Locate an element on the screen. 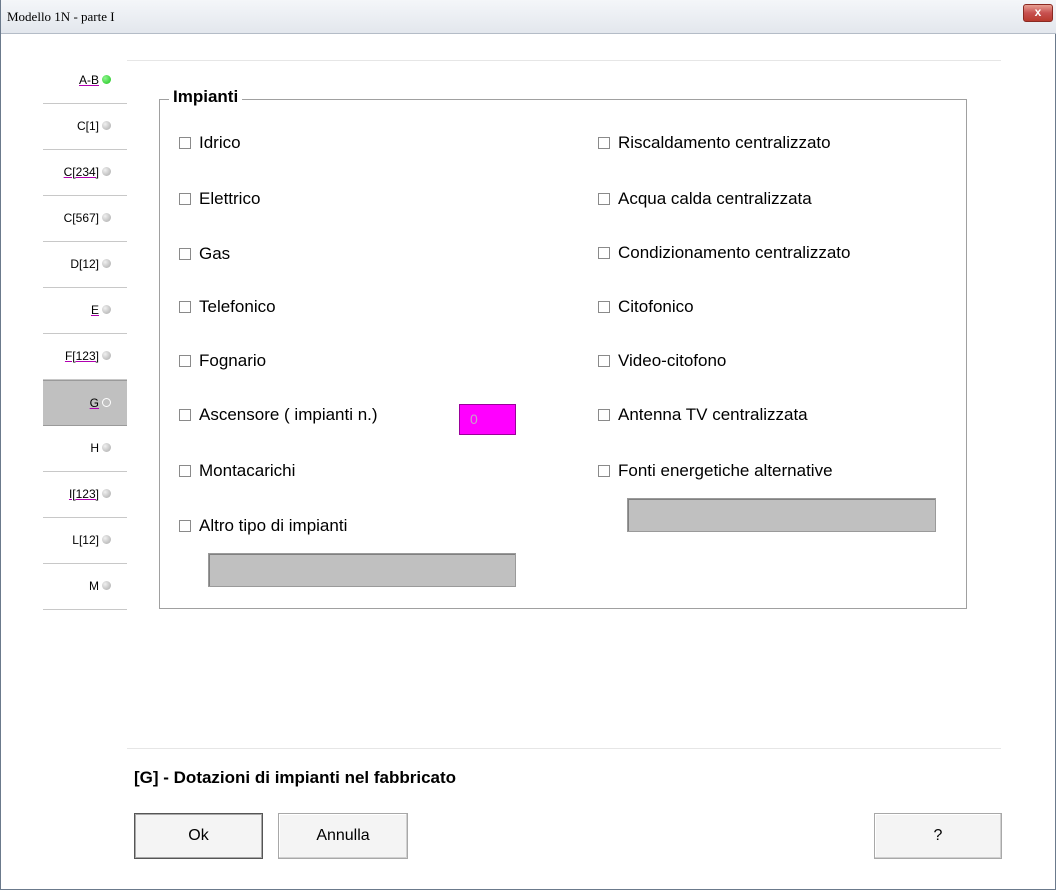  tab-g: G is located at coordinates (85, 403).